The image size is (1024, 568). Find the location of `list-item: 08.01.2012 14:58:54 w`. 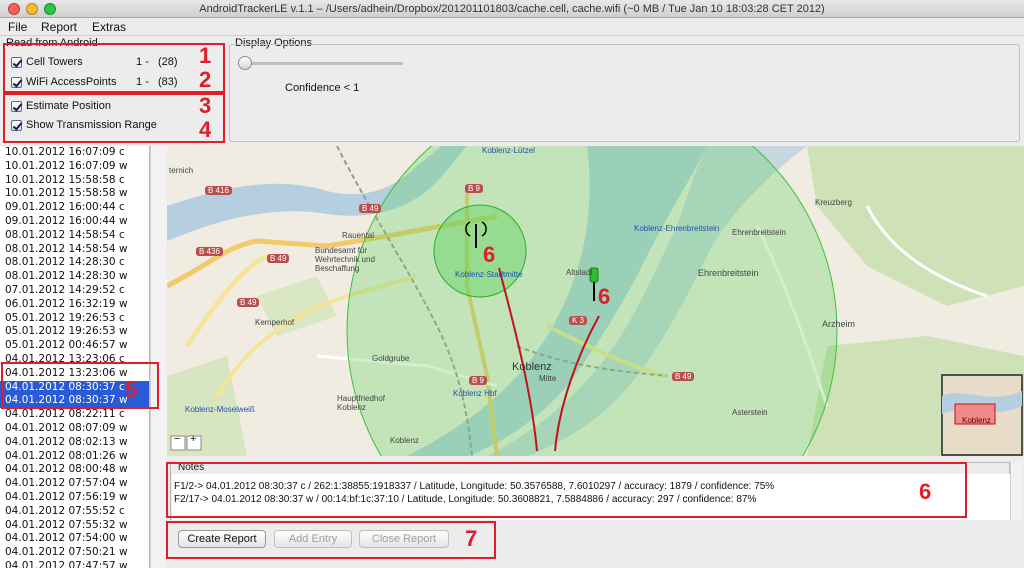

list-item: 08.01.2012 14:58:54 w is located at coordinates (74, 250).